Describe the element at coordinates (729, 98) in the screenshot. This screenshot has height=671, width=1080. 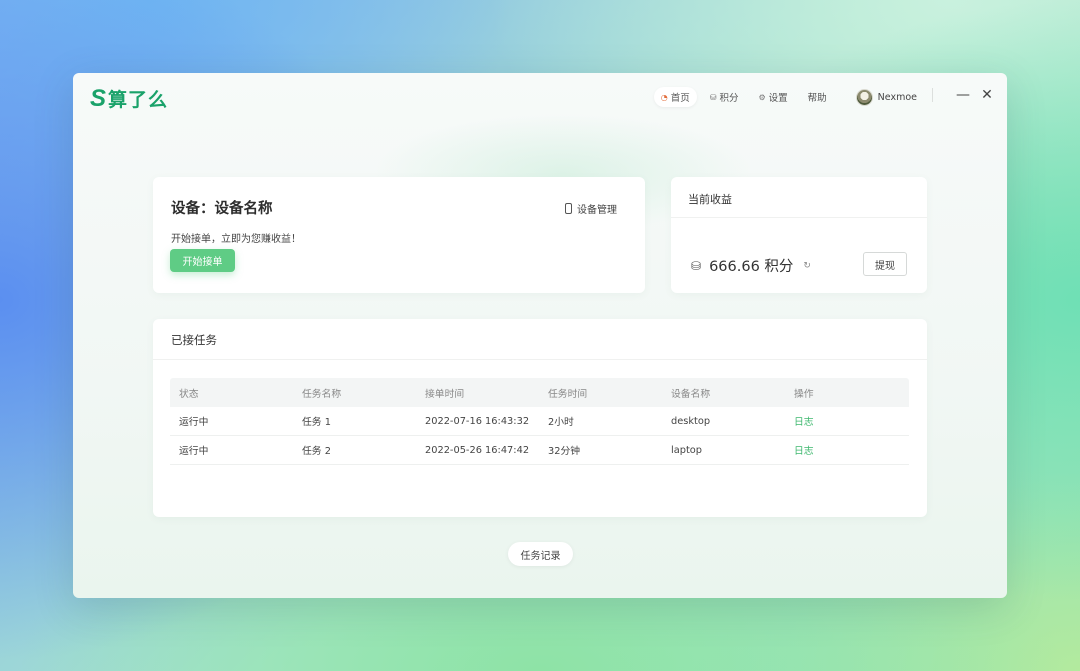
I see `nav-item-label: 积分` at that location.